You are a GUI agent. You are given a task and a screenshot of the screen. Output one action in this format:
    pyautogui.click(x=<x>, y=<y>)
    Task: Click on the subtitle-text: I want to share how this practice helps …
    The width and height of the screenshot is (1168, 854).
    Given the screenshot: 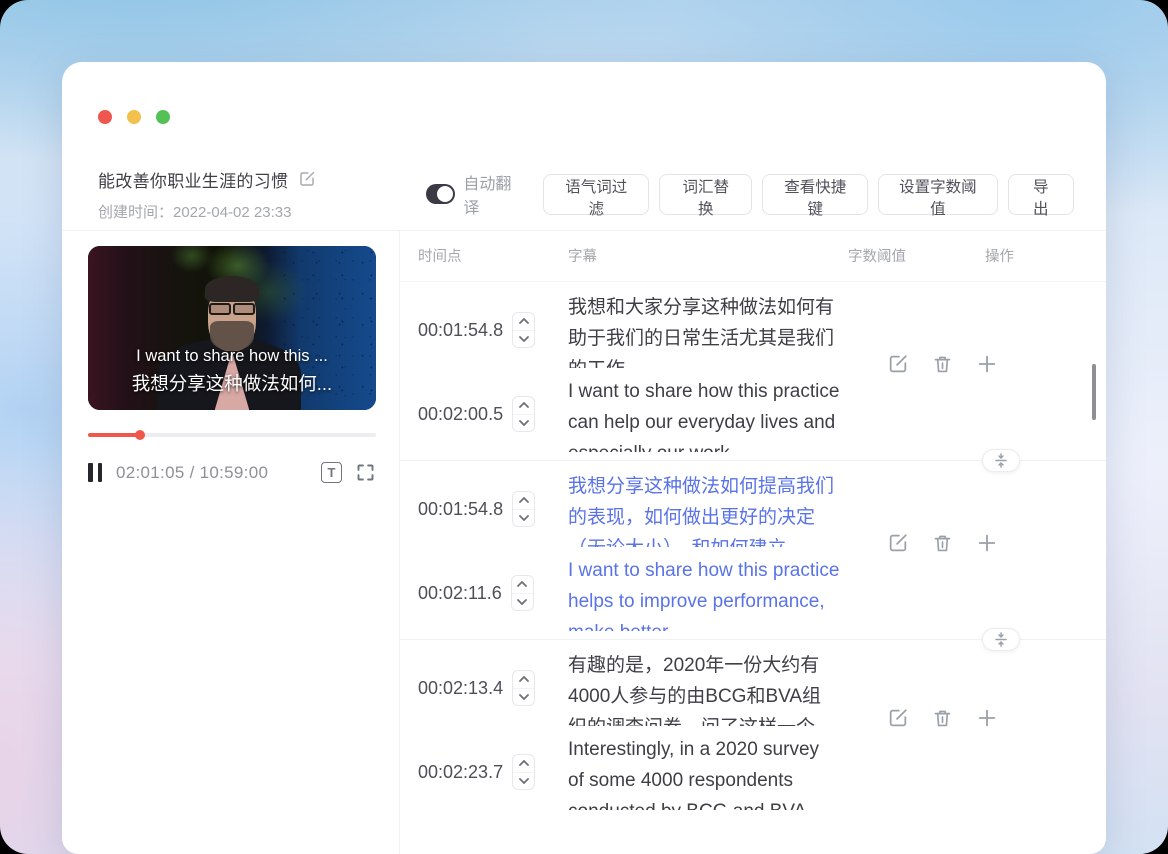 What is the action you would take?
    pyautogui.click(x=704, y=593)
    